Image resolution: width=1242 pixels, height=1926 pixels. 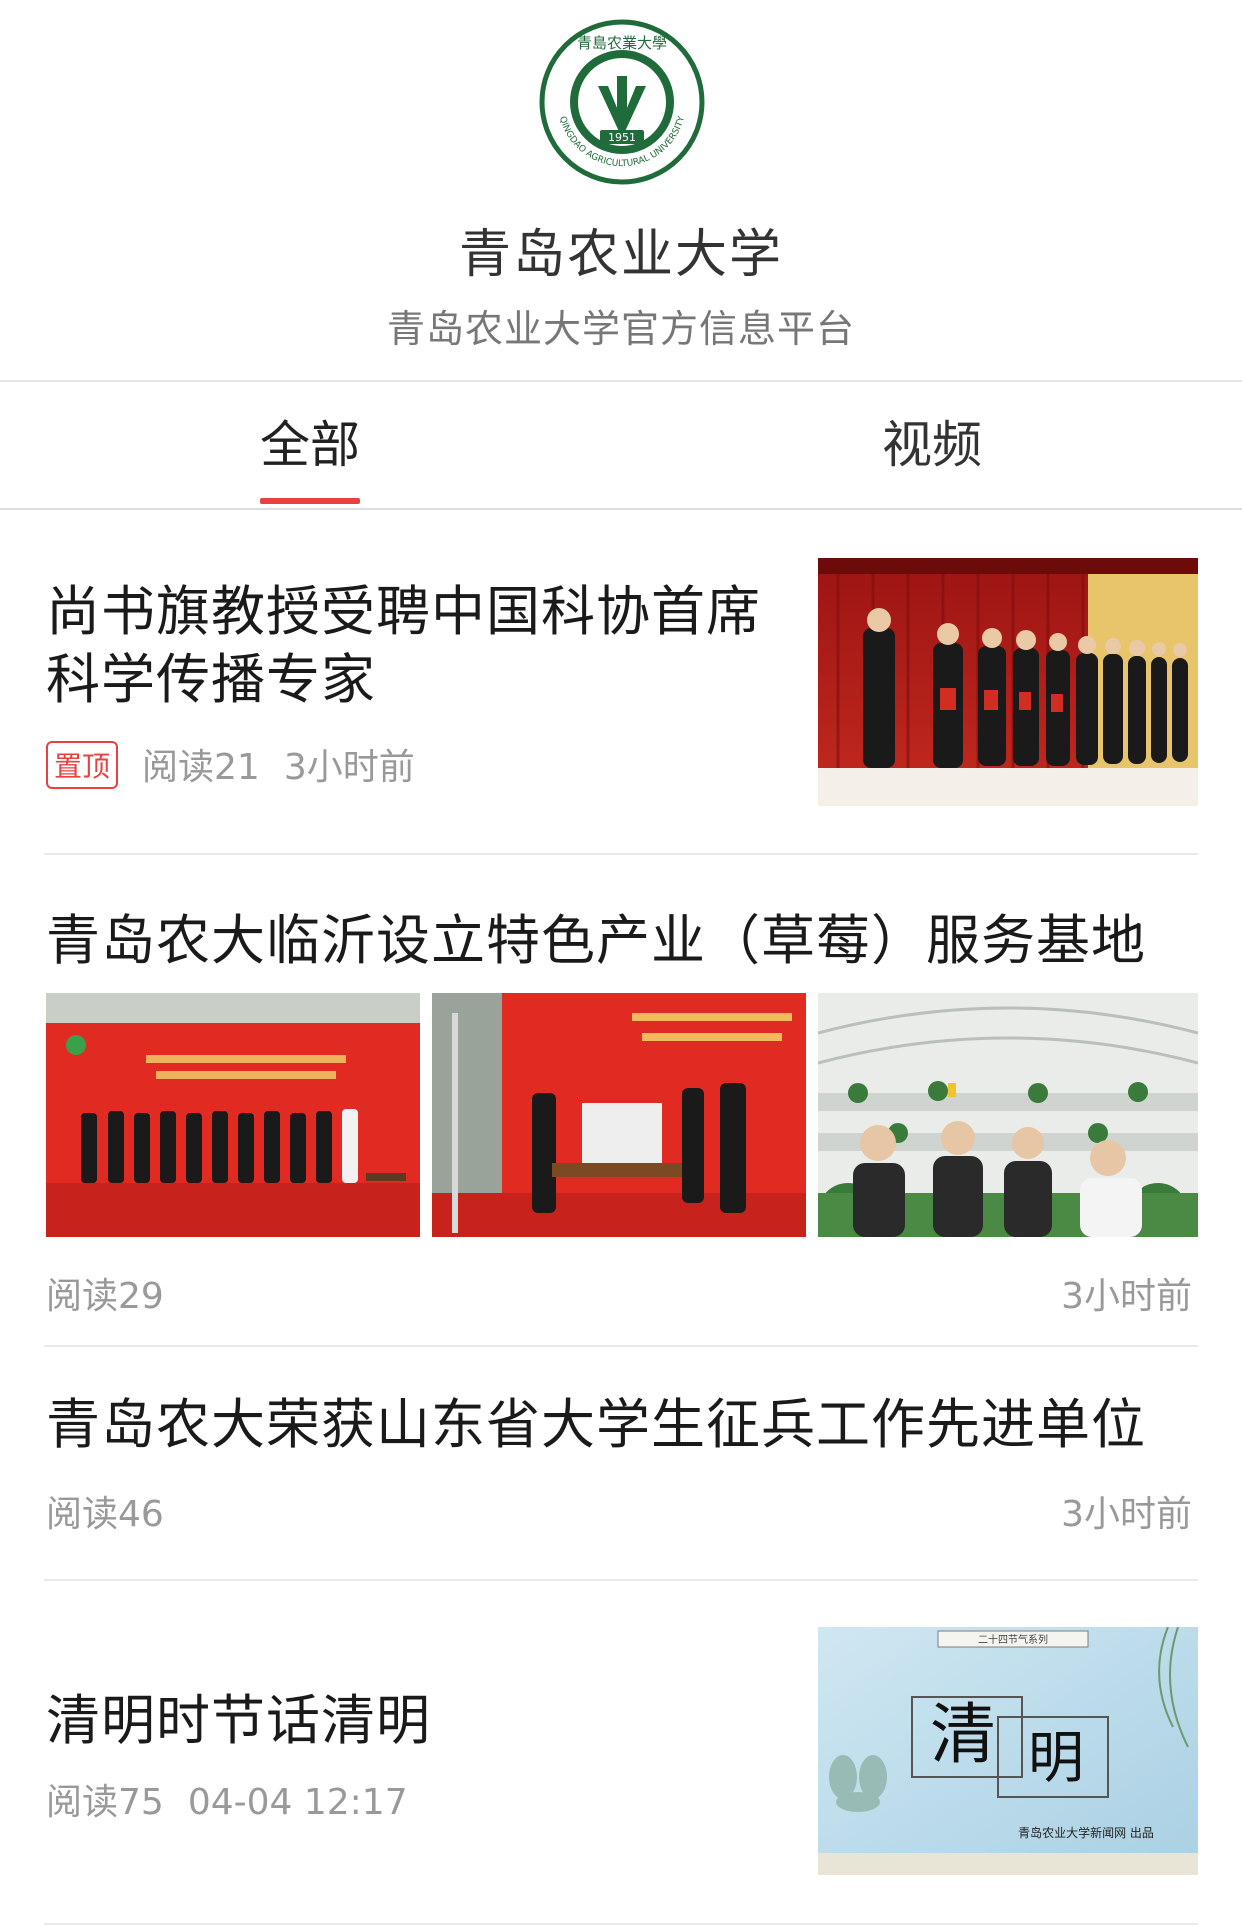 What do you see at coordinates (622, 137) in the screenshot?
I see `svg-text: 1951` at bounding box center [622, 137].